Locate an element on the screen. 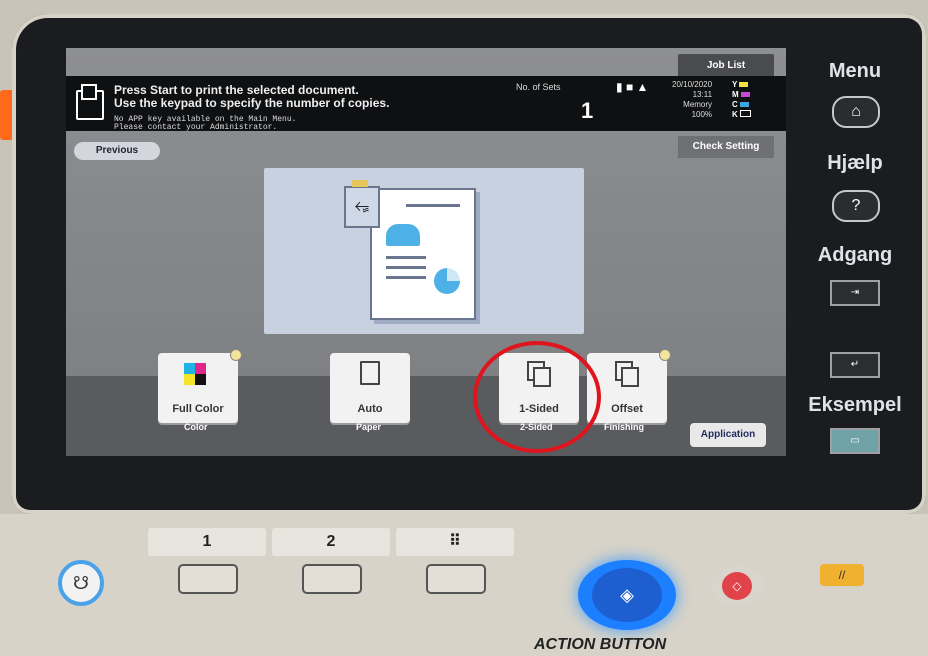 The width and height of the screenshot is (928, 656). power-save-button: ↵ is located at coordinates (855, 365).